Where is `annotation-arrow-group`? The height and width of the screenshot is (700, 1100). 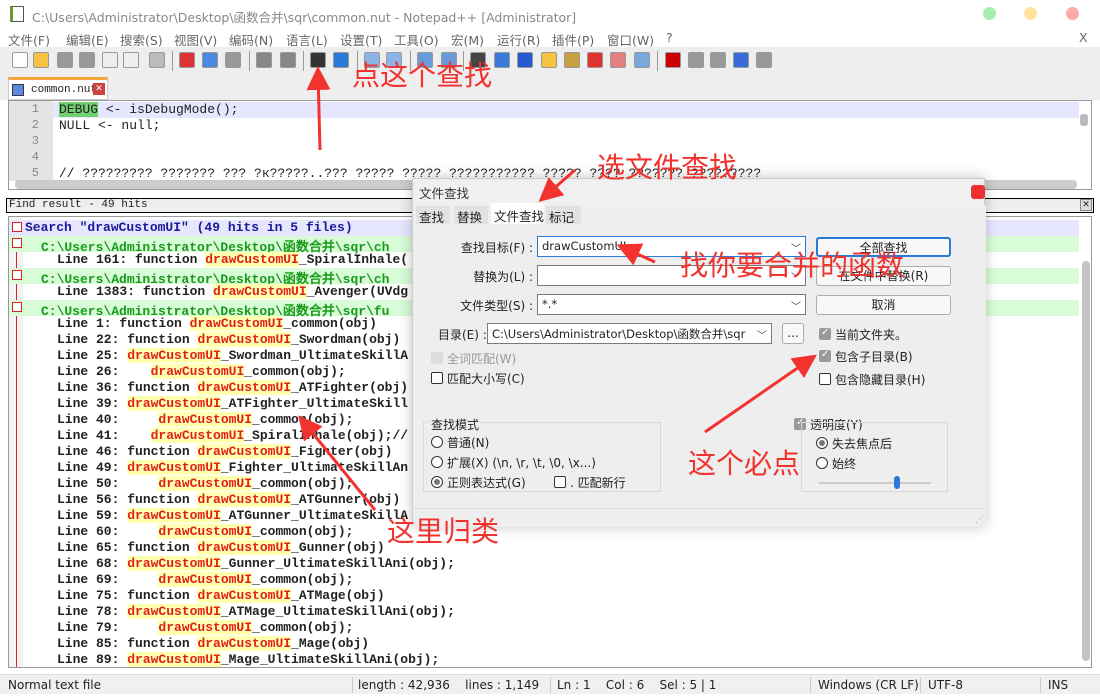
annotation-arrow-group is located at coordinates (337, 463).